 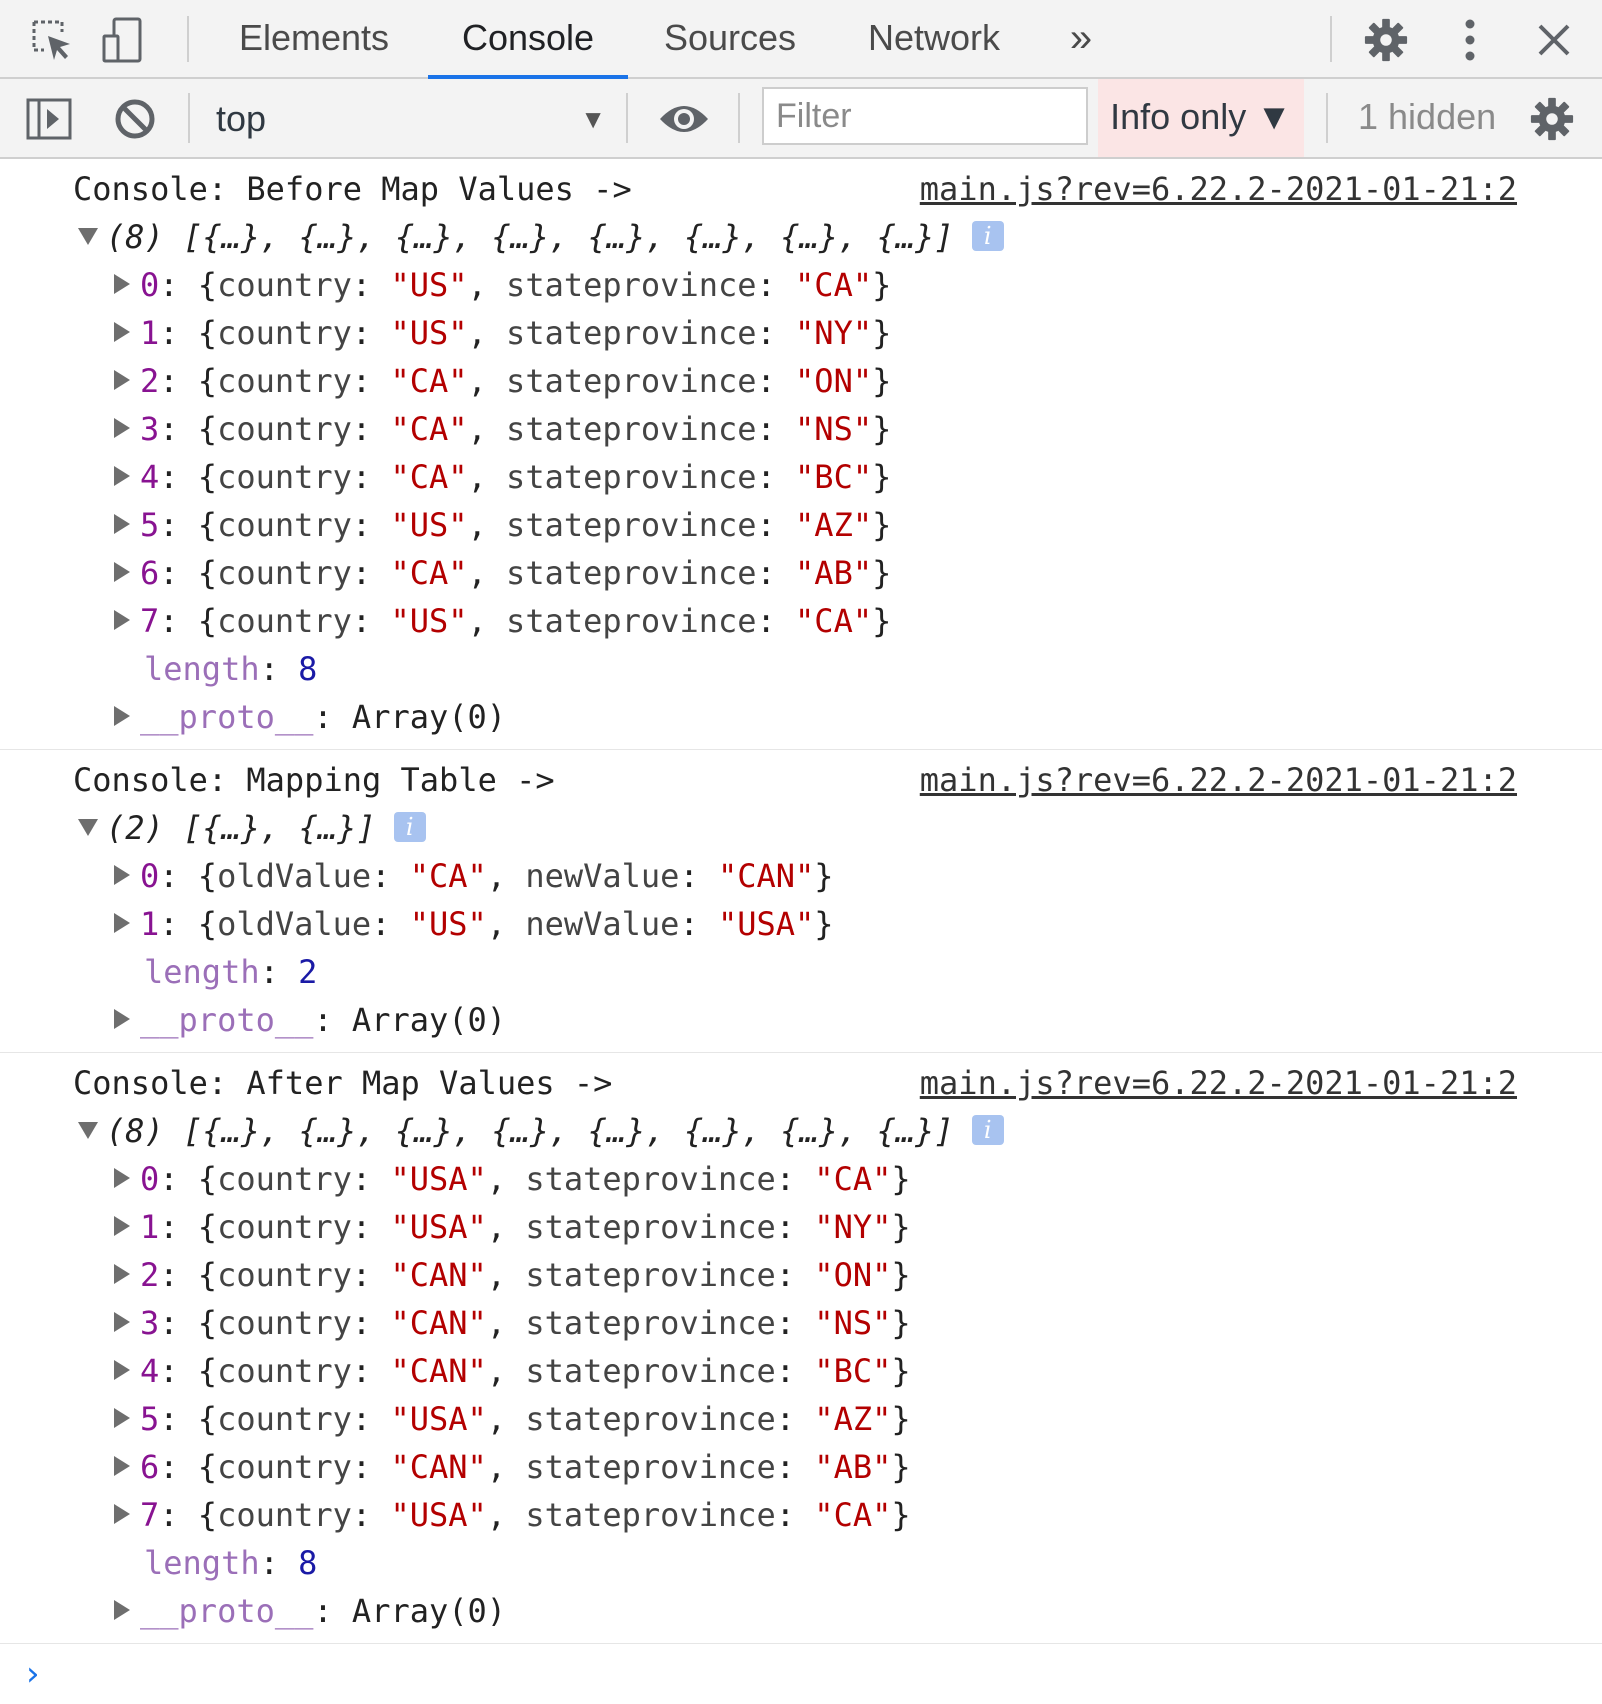 What do you see at coordinates (801, 477) in the screenshot?
I see `array-entry: 4: {country: "CA", stateprovince: "BC"}` at bounding box center [801, 477].